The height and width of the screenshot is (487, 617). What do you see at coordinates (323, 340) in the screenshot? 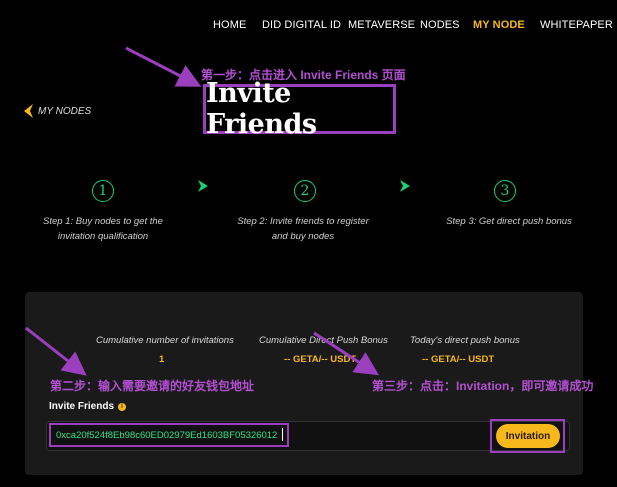
I see `stat-cumulative-bonus-label: Cumulative Direct Push Bonus` at bounding box center [323, 340].